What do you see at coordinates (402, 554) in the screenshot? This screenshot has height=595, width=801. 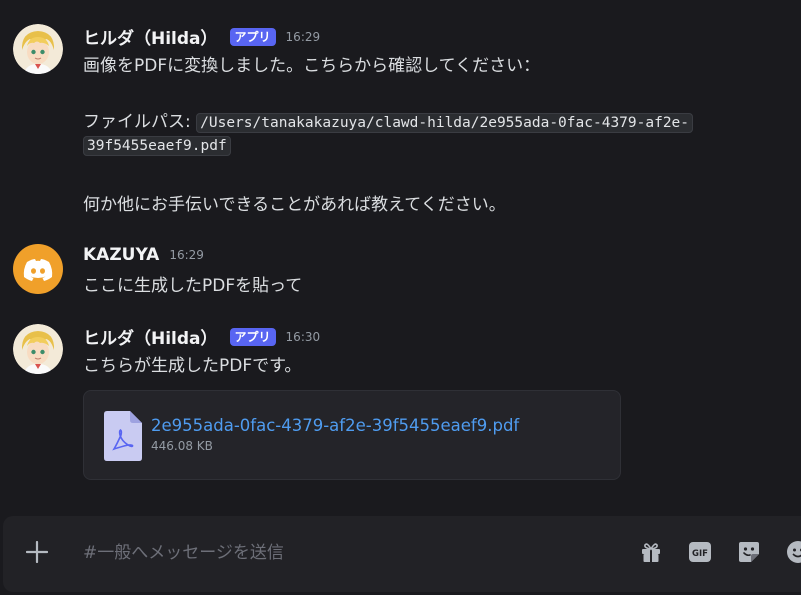 I see `message-composer: #一般へメッセージを送信 GIF` at bounding box center [402, 554].